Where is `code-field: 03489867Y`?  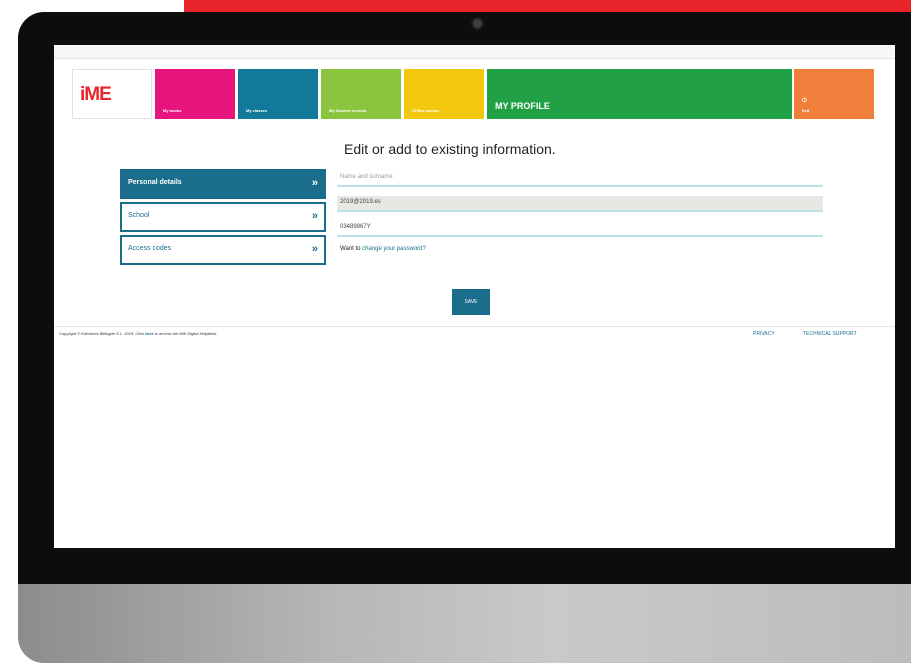 code-field: 03489867Y is located at coordinates (580, 229).